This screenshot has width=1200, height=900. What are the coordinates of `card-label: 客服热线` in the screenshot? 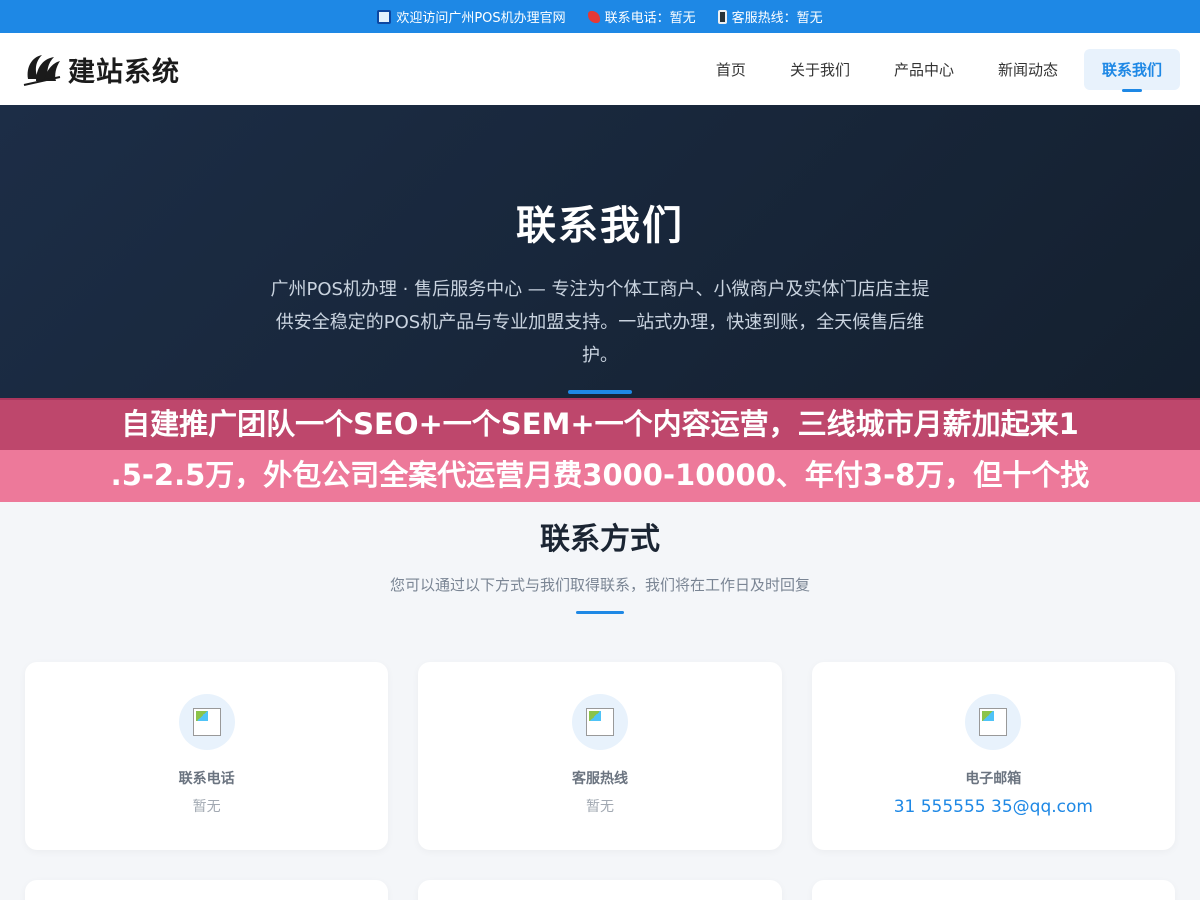 It's located at (599, 779).